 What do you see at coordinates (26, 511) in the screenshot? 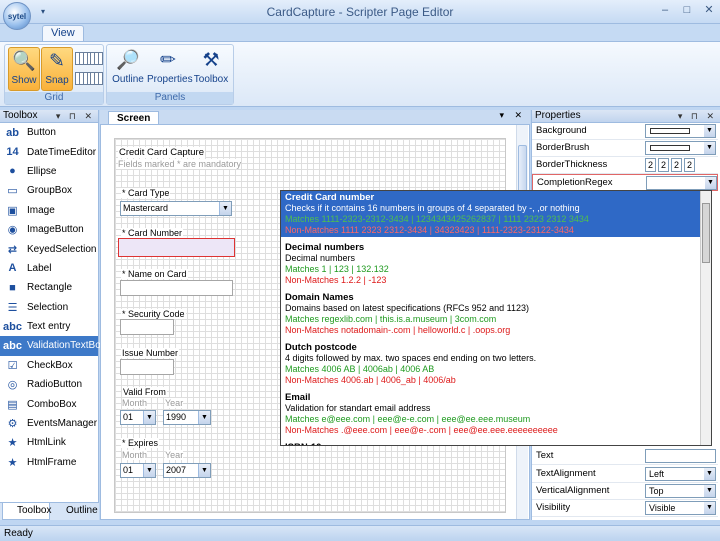
I see `tab-toolbox: Toolbox` at bounding box center [26, 511].